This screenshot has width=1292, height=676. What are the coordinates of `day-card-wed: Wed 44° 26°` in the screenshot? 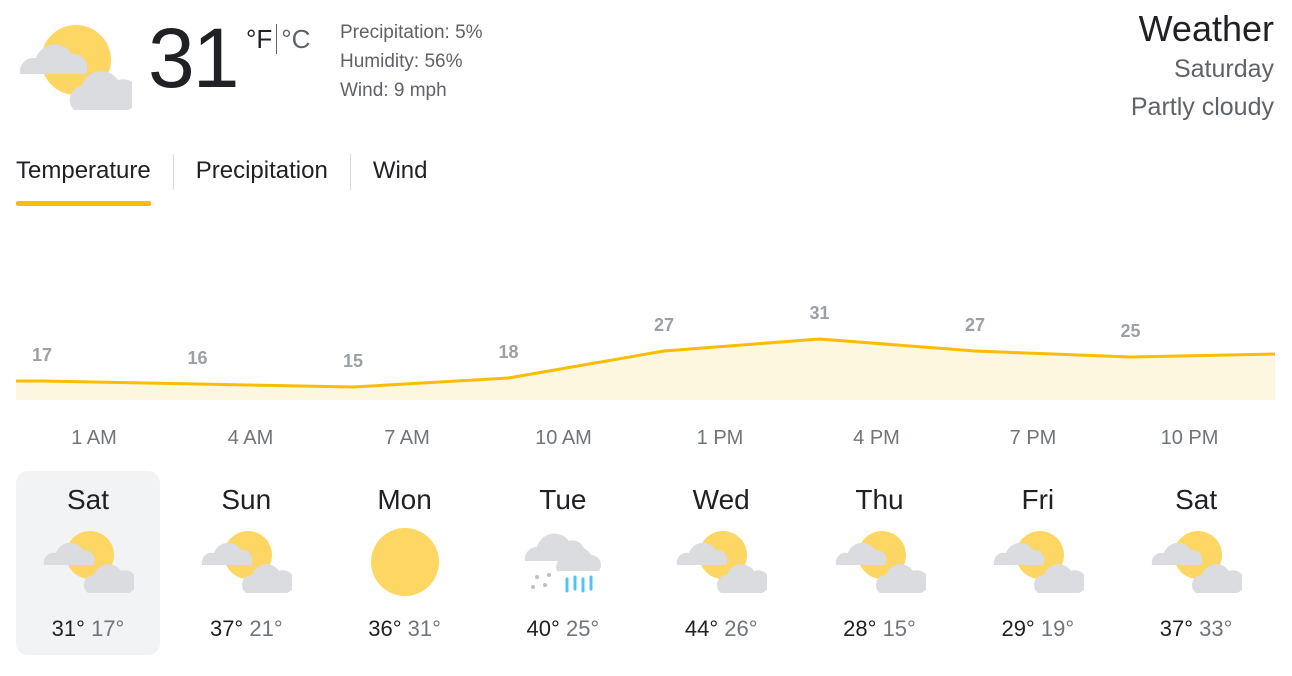 It's located at (721, 563).